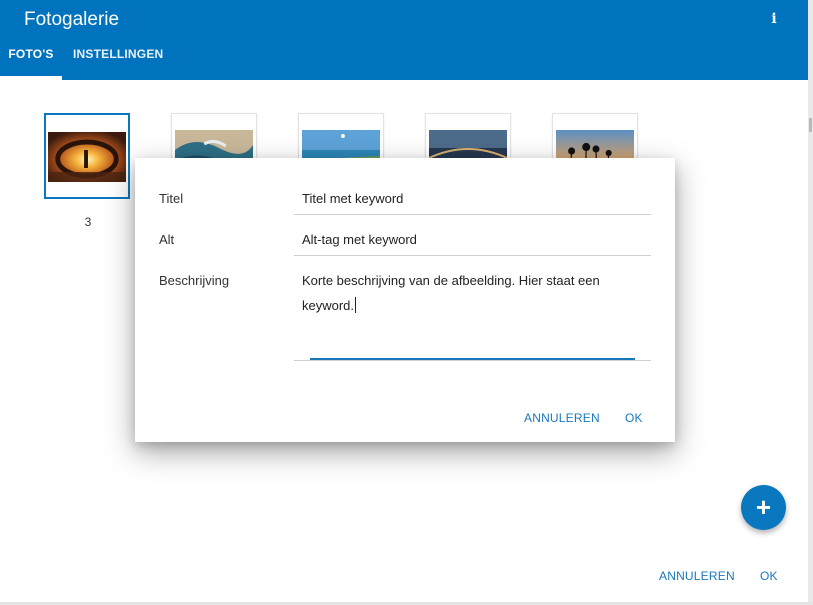 The height and width of the screenshot is (605, 813). I want to click on add-photo-button: +, so click(763, 507).